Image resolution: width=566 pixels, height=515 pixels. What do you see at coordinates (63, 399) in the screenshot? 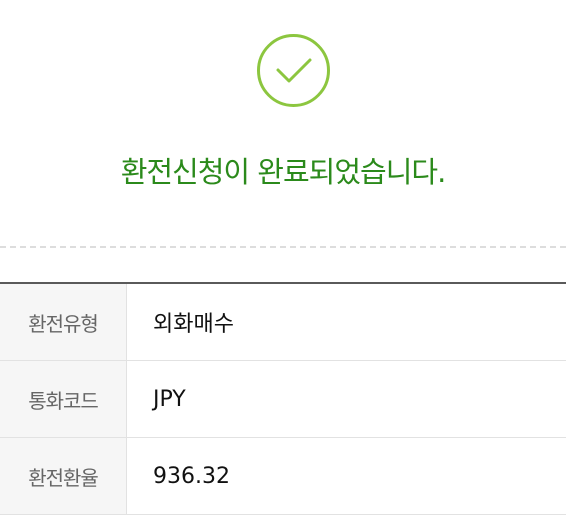
I see `currency-code-label: 통화코드` at bounding box center [63, 399].